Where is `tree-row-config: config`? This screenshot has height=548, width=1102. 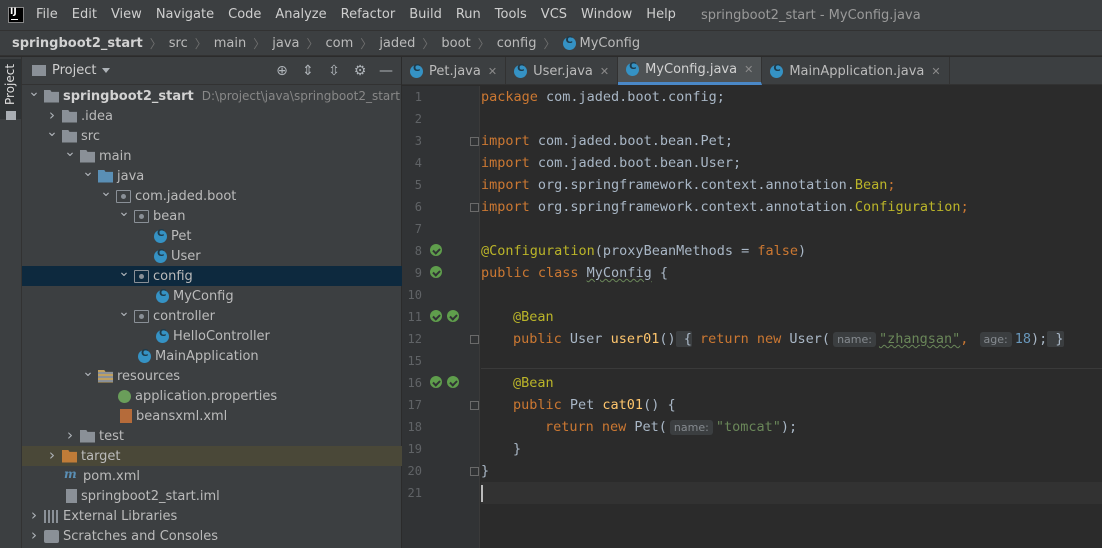
tree-row-config: config is located at coordinates (212, 276).